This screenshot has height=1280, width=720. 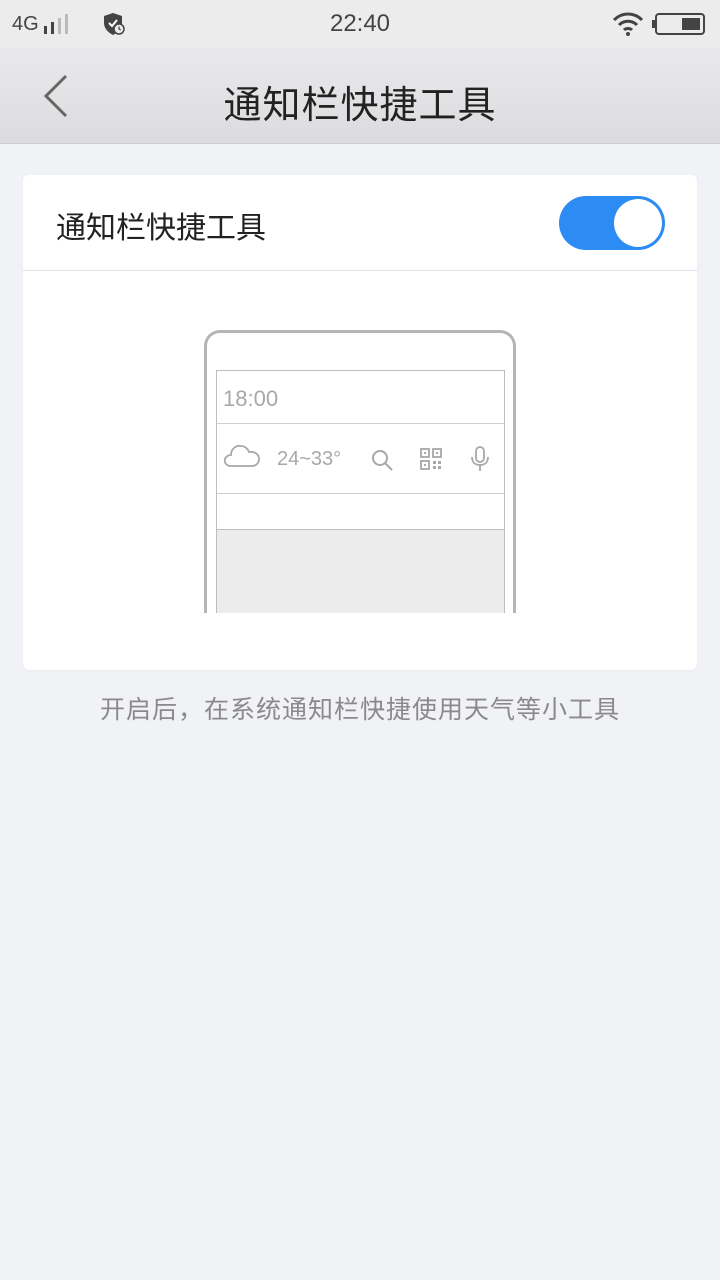 I want to click on preview-temperature: 24~33°, so click(x=309, y=459).